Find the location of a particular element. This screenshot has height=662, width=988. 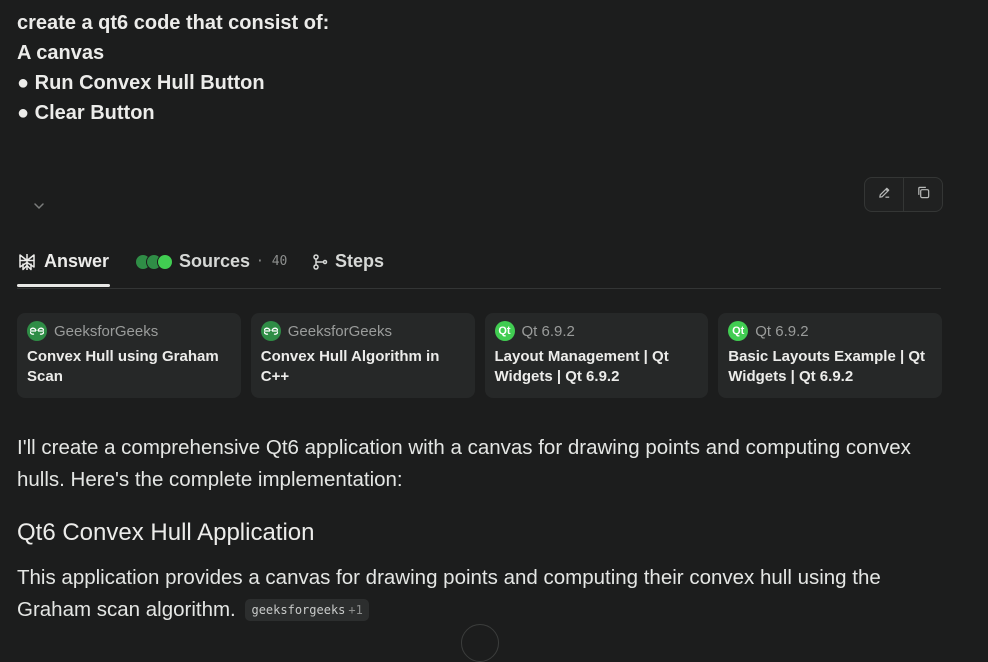

scroll-down-button is located at coordinates (480, 643).